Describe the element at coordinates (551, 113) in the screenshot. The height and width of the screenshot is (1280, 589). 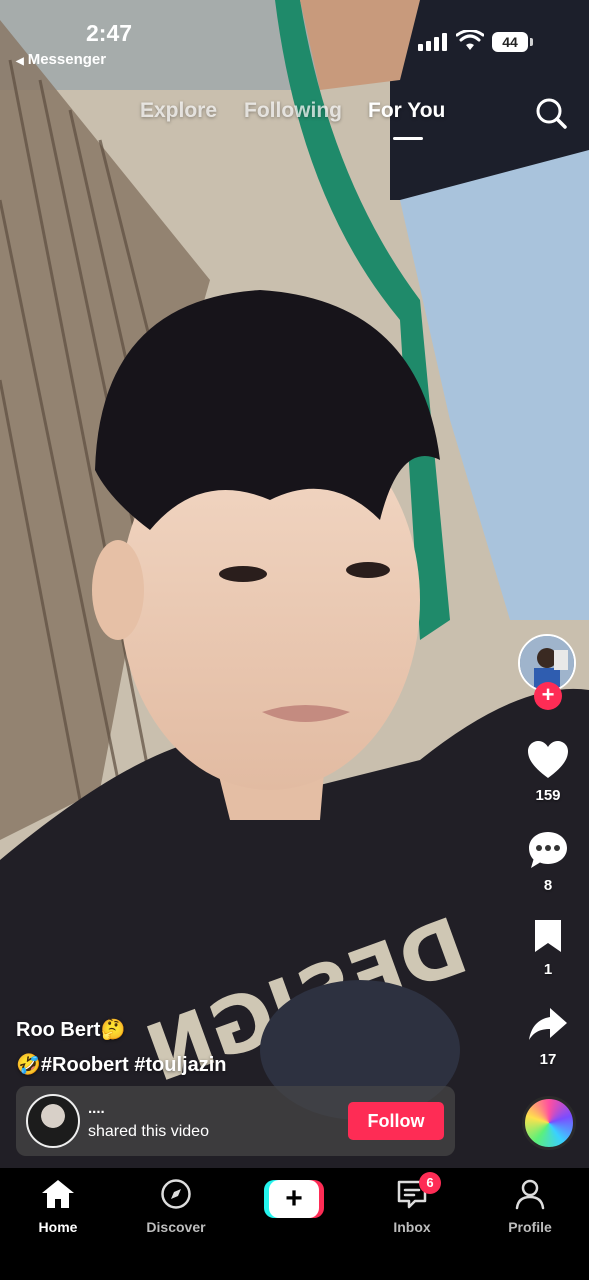
I see `search-icon` at that location.